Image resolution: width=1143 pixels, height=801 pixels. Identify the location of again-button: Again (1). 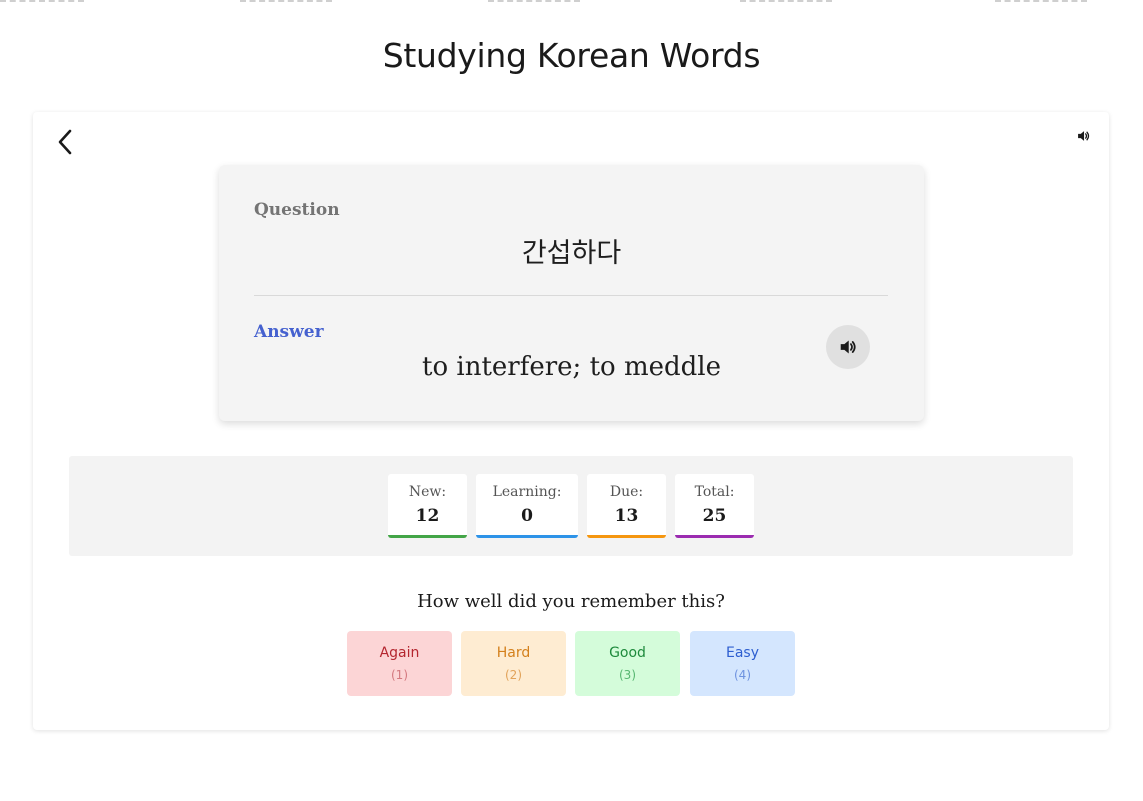
(399, 663).